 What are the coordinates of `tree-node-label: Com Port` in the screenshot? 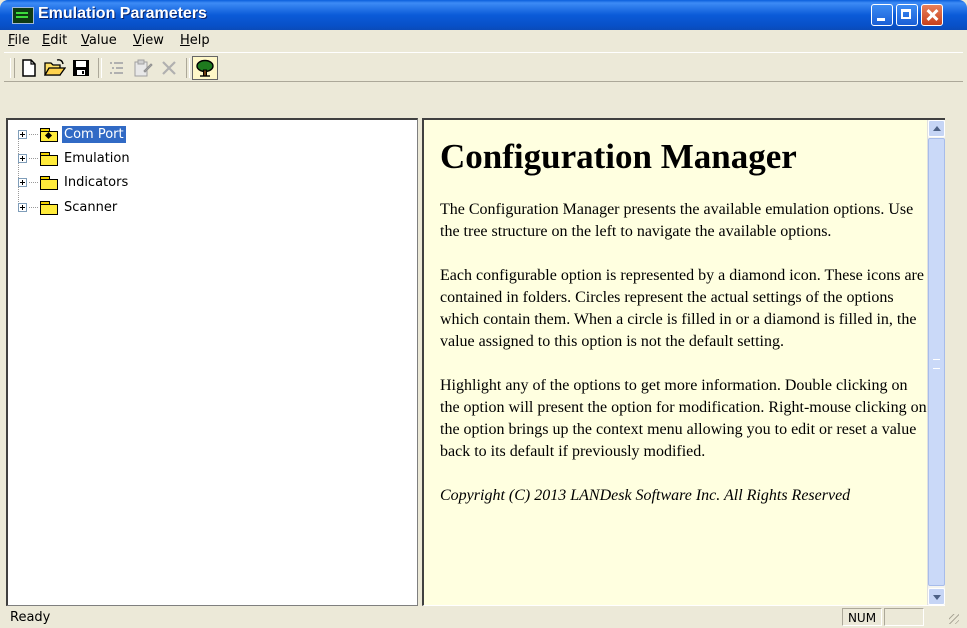 It's located at (94, 134).